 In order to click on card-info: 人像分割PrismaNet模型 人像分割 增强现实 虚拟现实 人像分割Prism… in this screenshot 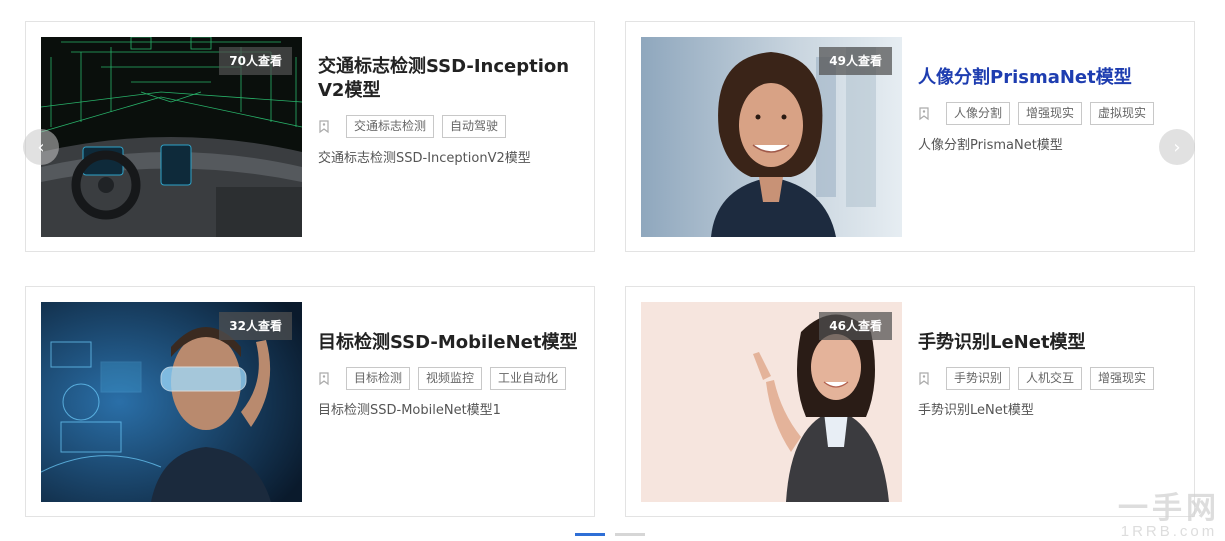, I will do `click(1049, 111)`.